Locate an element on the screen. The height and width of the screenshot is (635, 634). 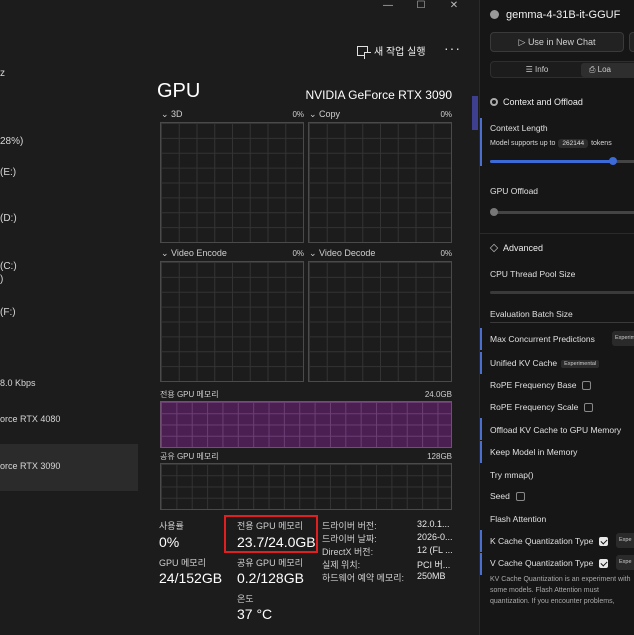
window-edge-accent is located at coordinates (475, 113).